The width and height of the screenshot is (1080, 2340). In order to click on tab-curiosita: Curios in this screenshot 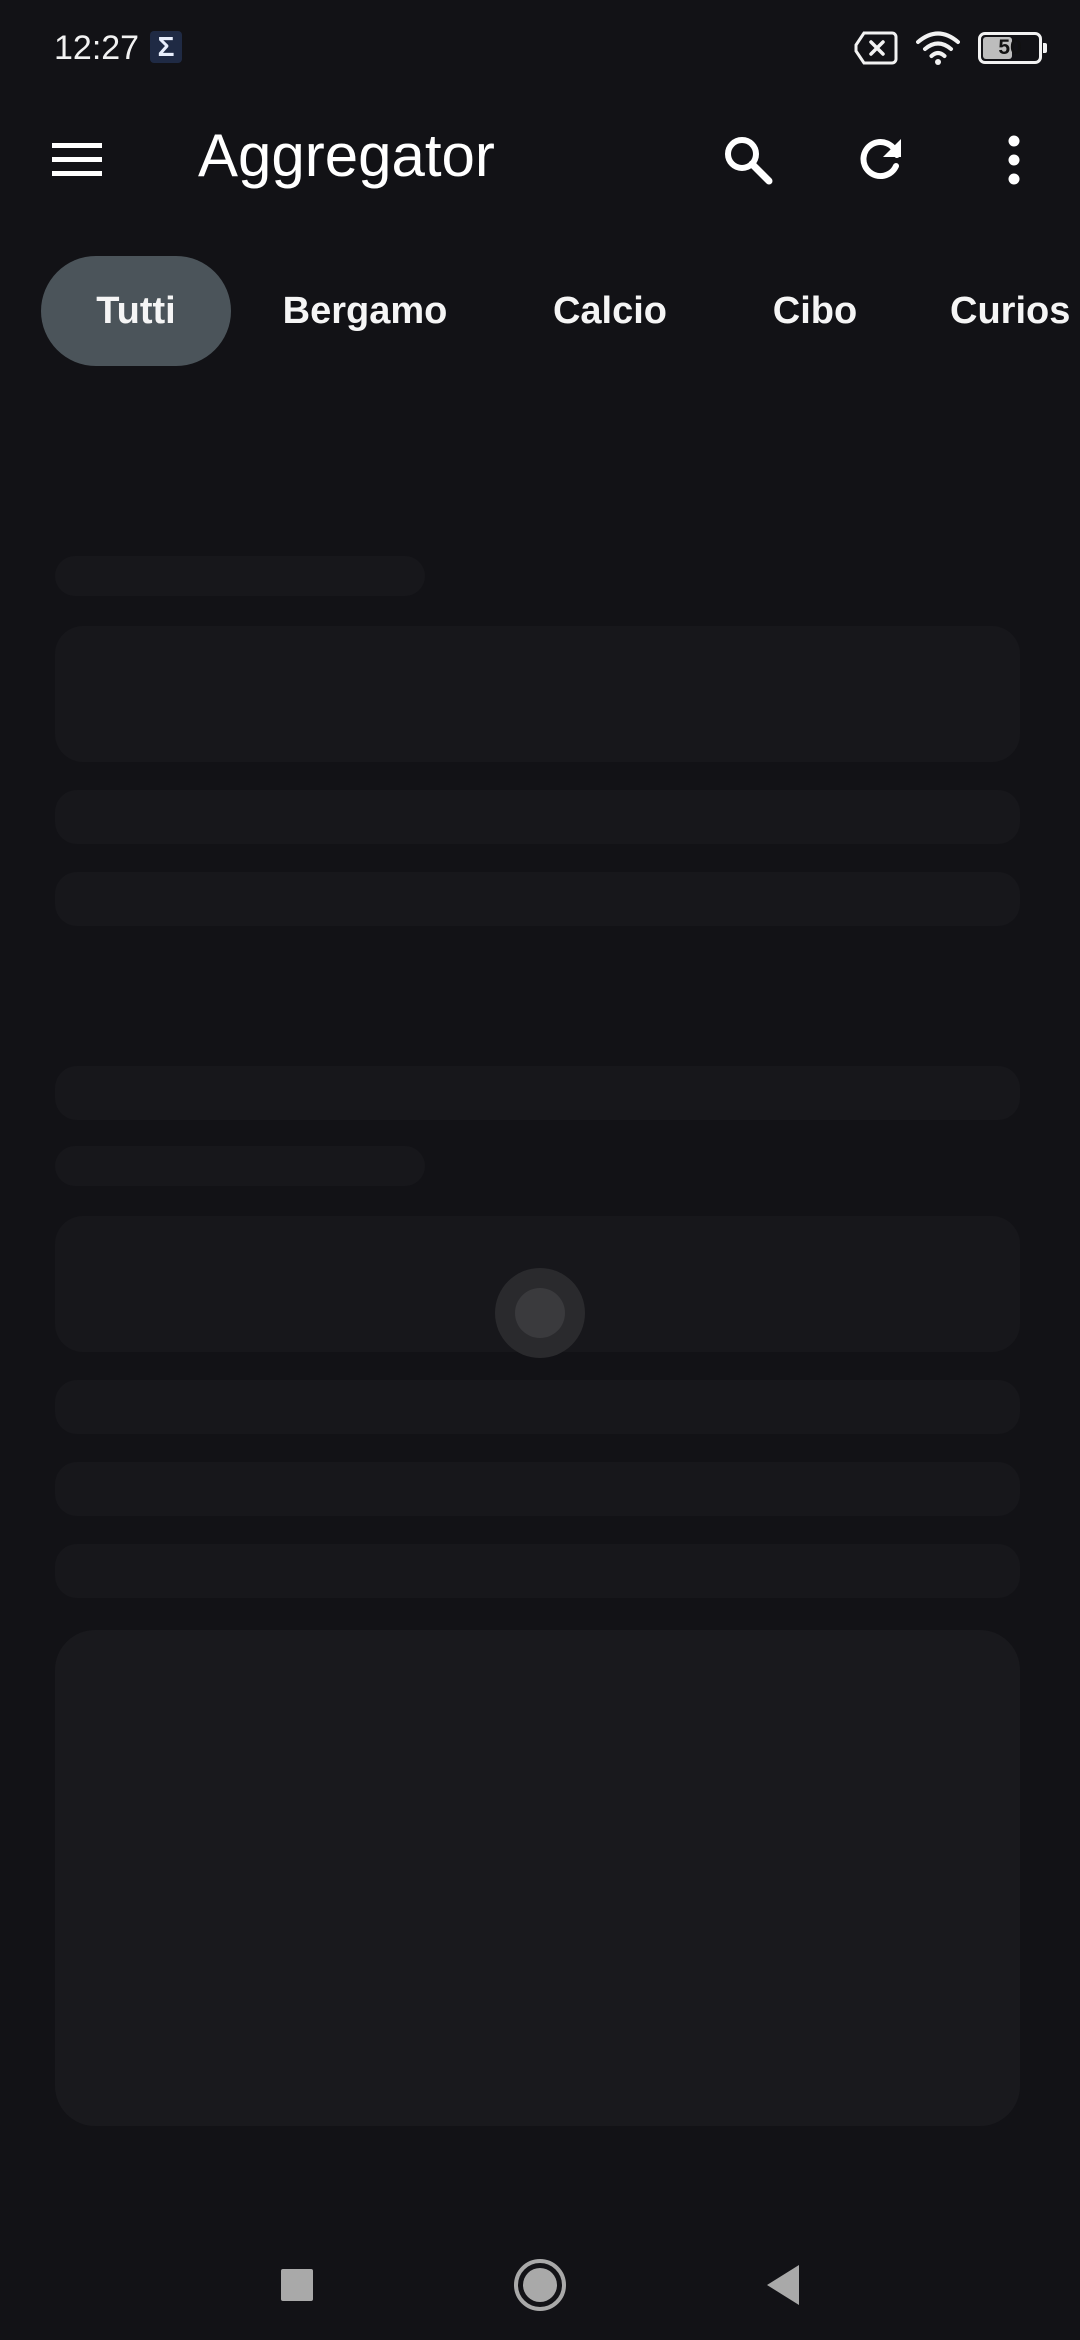, I will do `click(1015, 311)`.